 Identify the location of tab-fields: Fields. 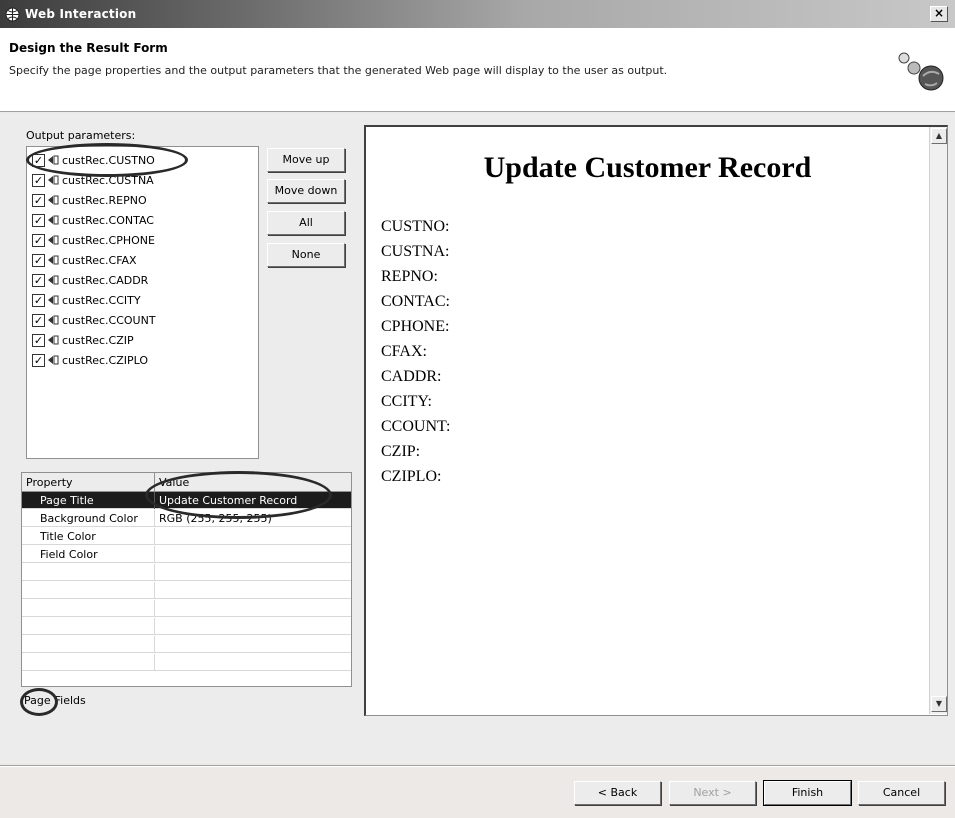
(70, 700).